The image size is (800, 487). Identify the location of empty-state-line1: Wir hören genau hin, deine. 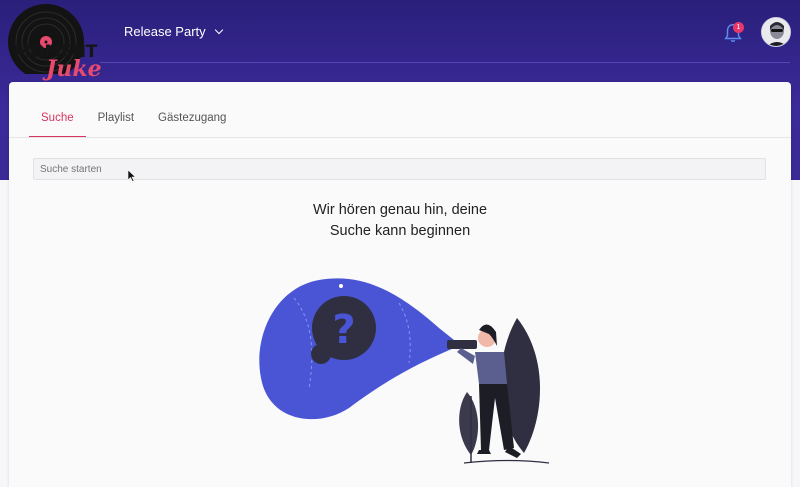
(400, 210).